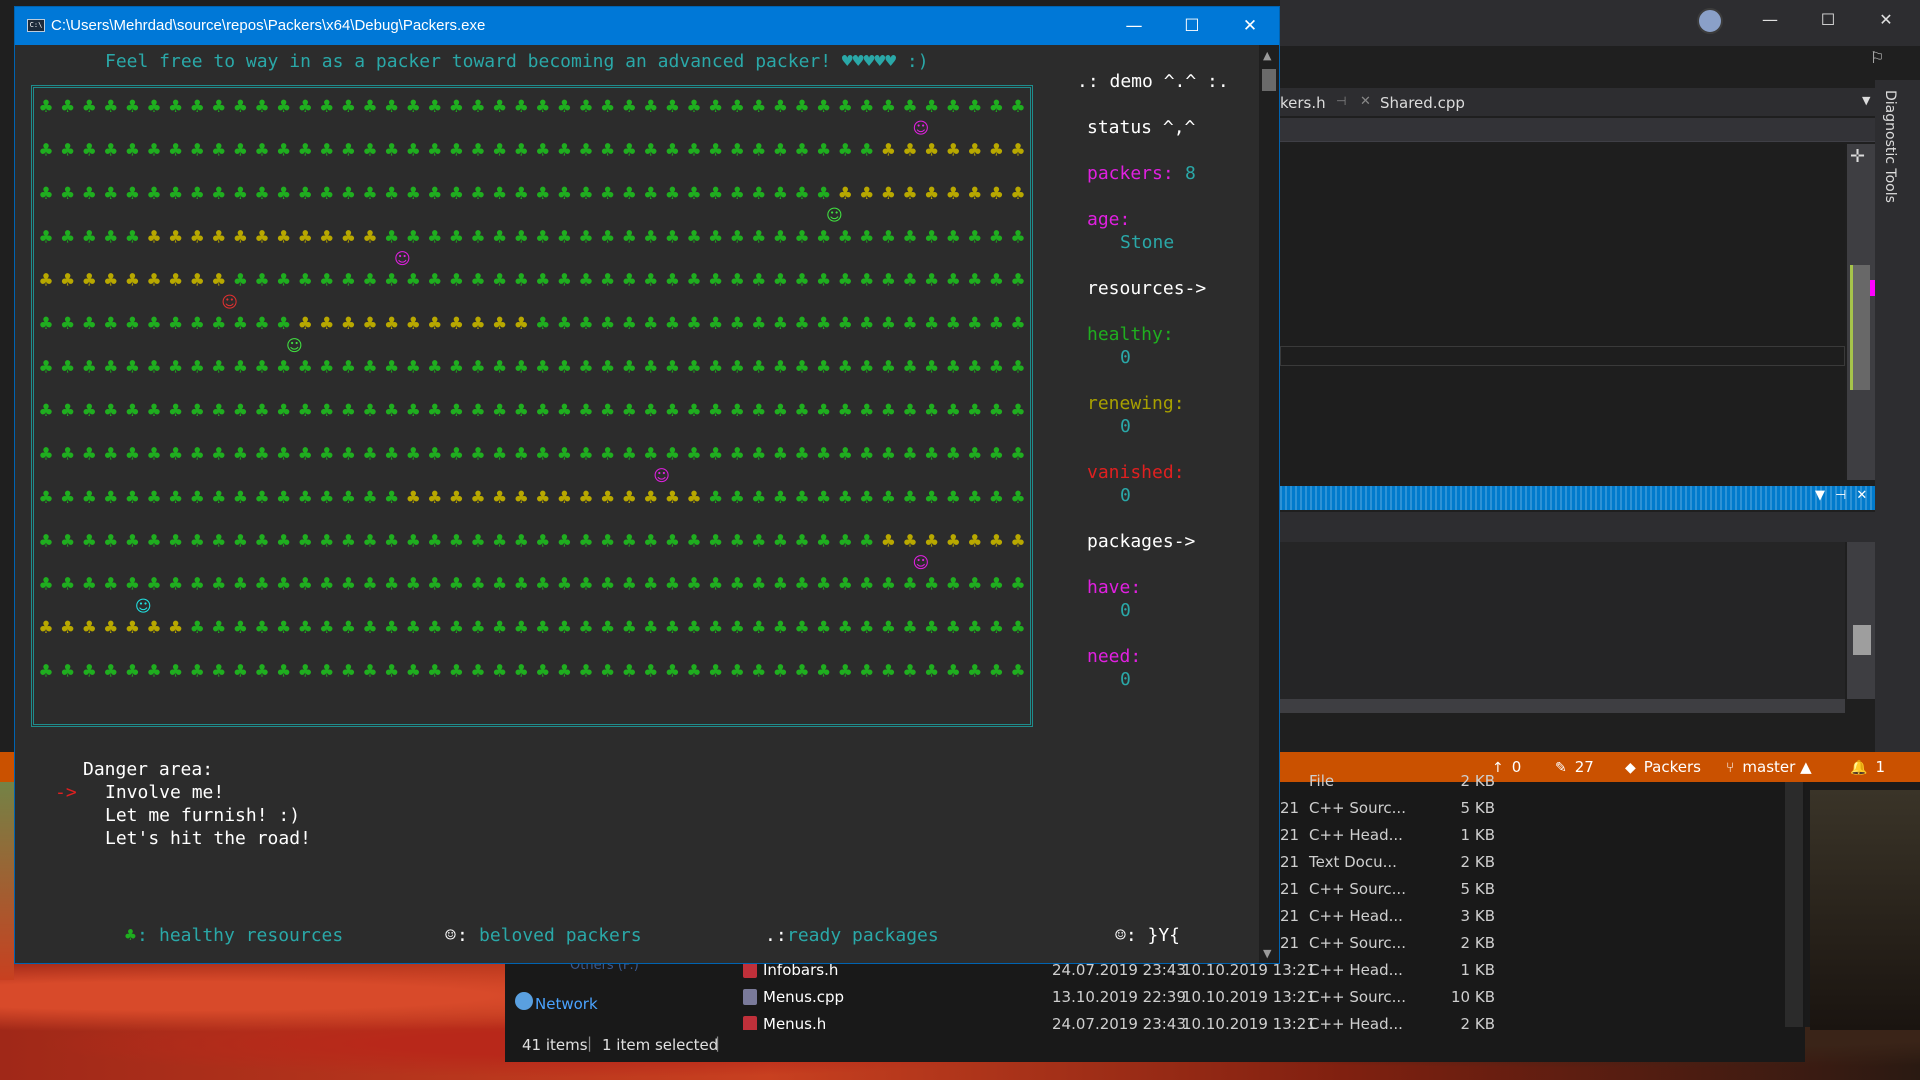  What do you see at coordinates (1136, 403) in the screenshot?
I see `renewing-label: renewing:` at bounding box center [1136, 403].